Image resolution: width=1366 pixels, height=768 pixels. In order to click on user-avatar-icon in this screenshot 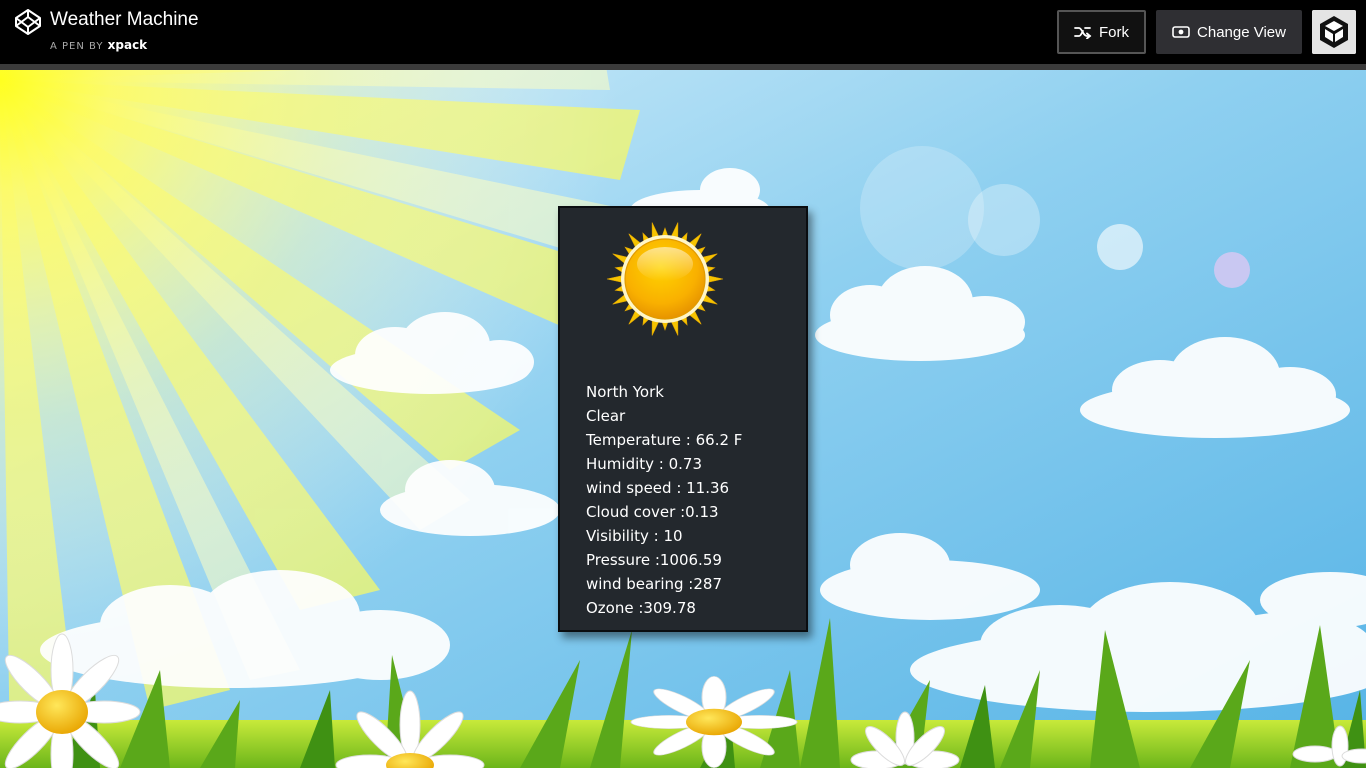, I will do `click(1334, 32)`.